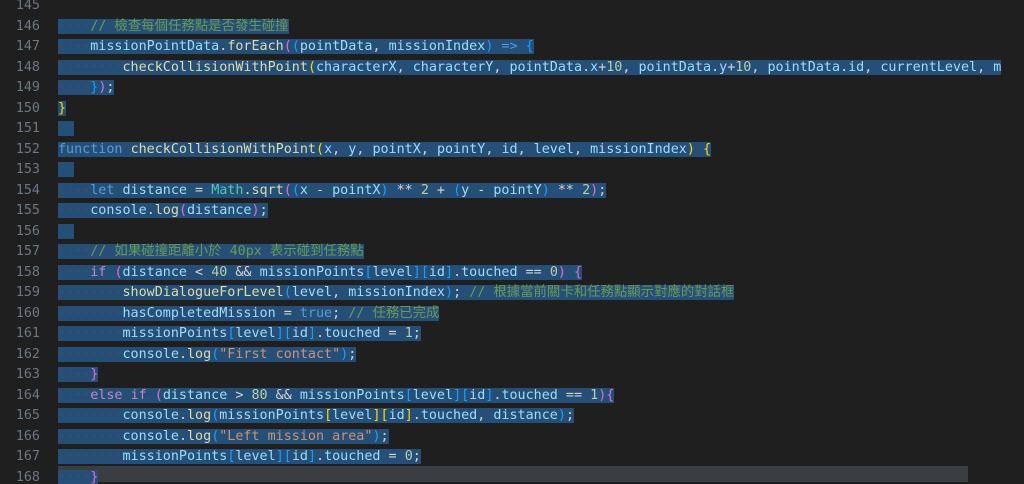  I want to click on code-token: pointY, so click(517, 190).